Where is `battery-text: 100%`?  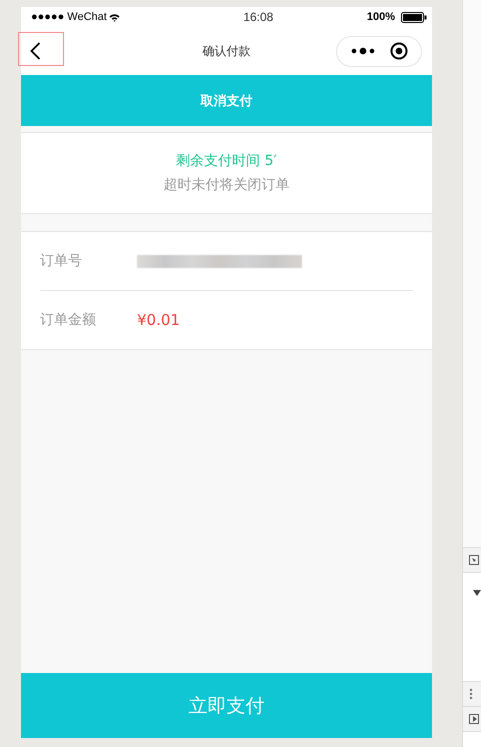
battery-text: 100% is located at coordinates (380, 17).